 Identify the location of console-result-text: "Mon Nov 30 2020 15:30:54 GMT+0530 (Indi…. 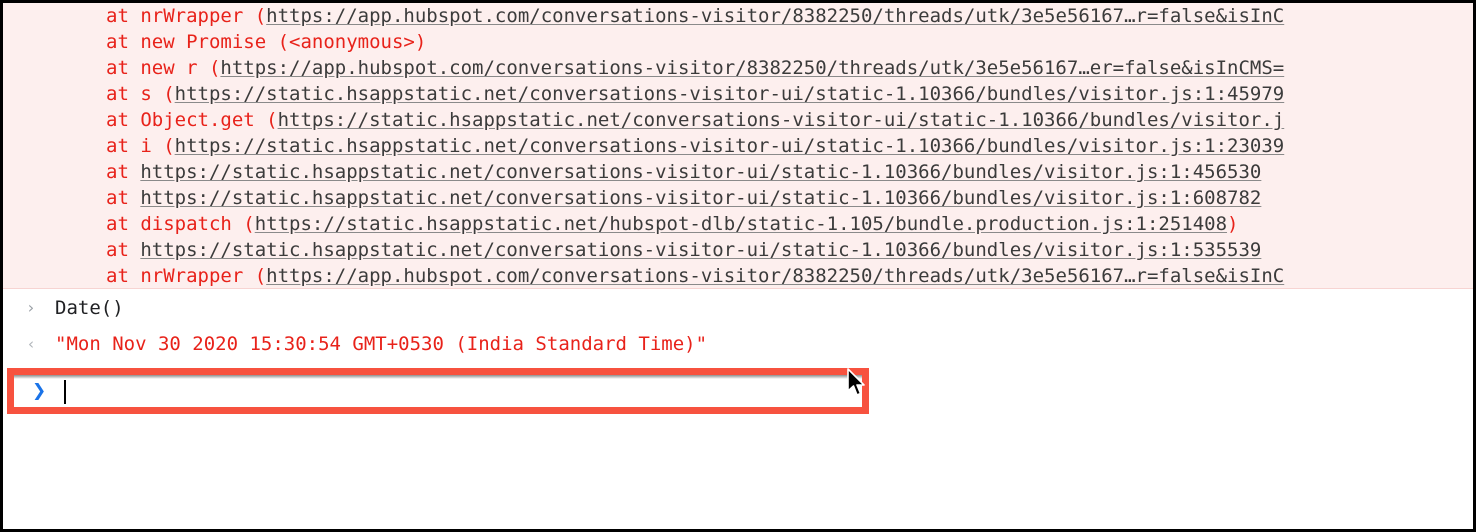
(381, 344).